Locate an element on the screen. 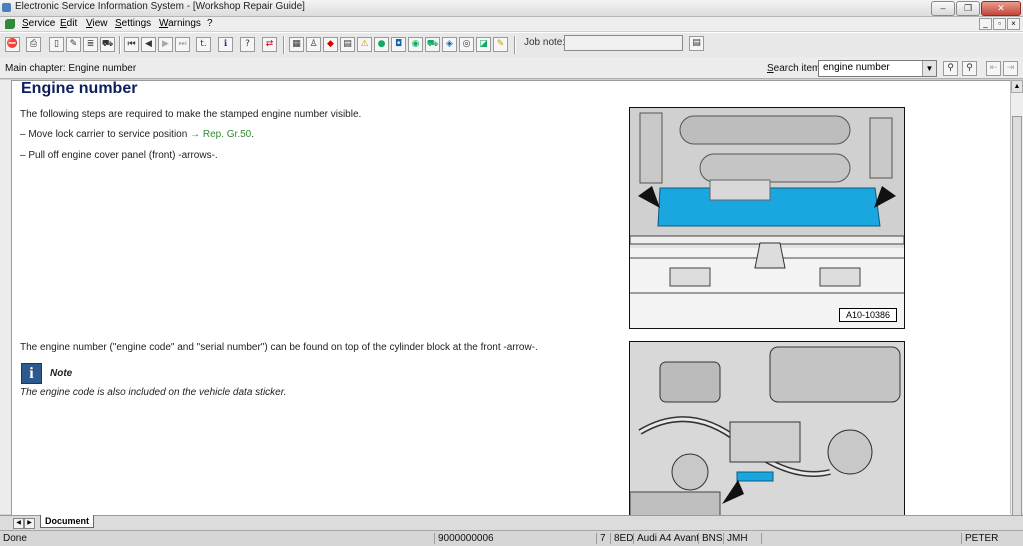 The image size is (1023, 546). new-document-icon: ▯ is located at coordinates (56, 44).